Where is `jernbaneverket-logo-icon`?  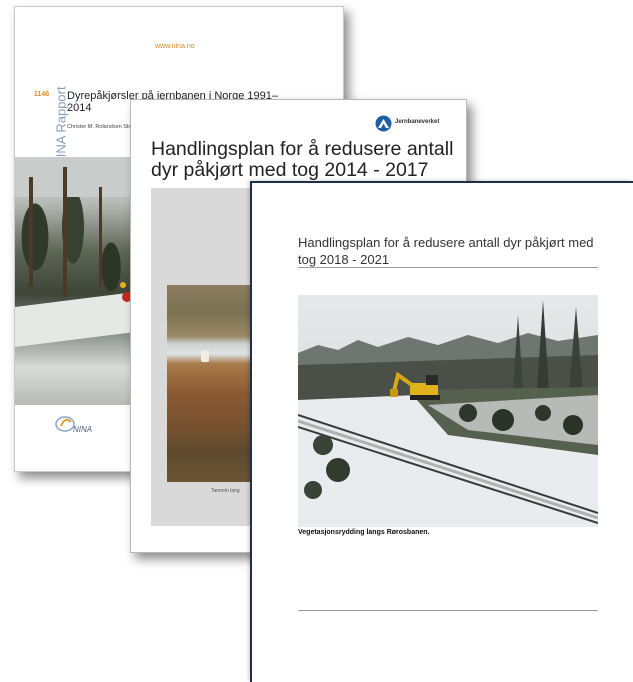
jernbaneverket-logo-icon is located at coordinates (383, 123).